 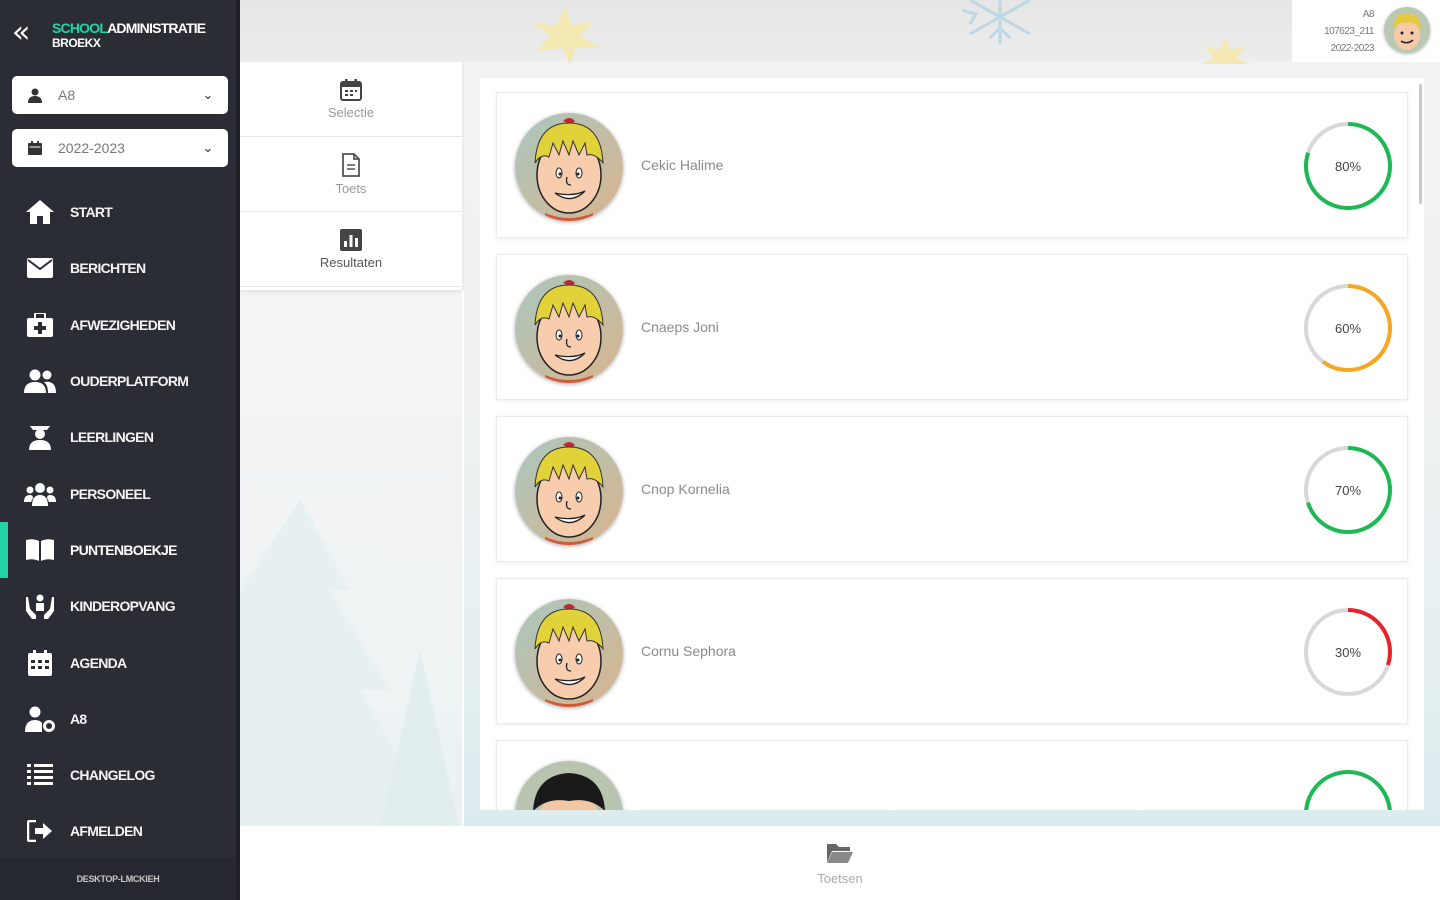 What do you see at coordinates (1352, 48) in the screenshot?
I see `user-year: 2022-2023` at bounding box center [1352, 48].